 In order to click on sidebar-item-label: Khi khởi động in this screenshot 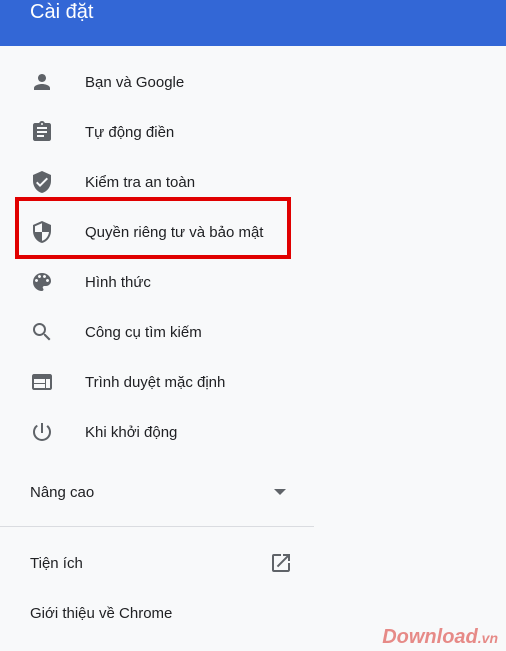, I will do `click(131, 432)`.